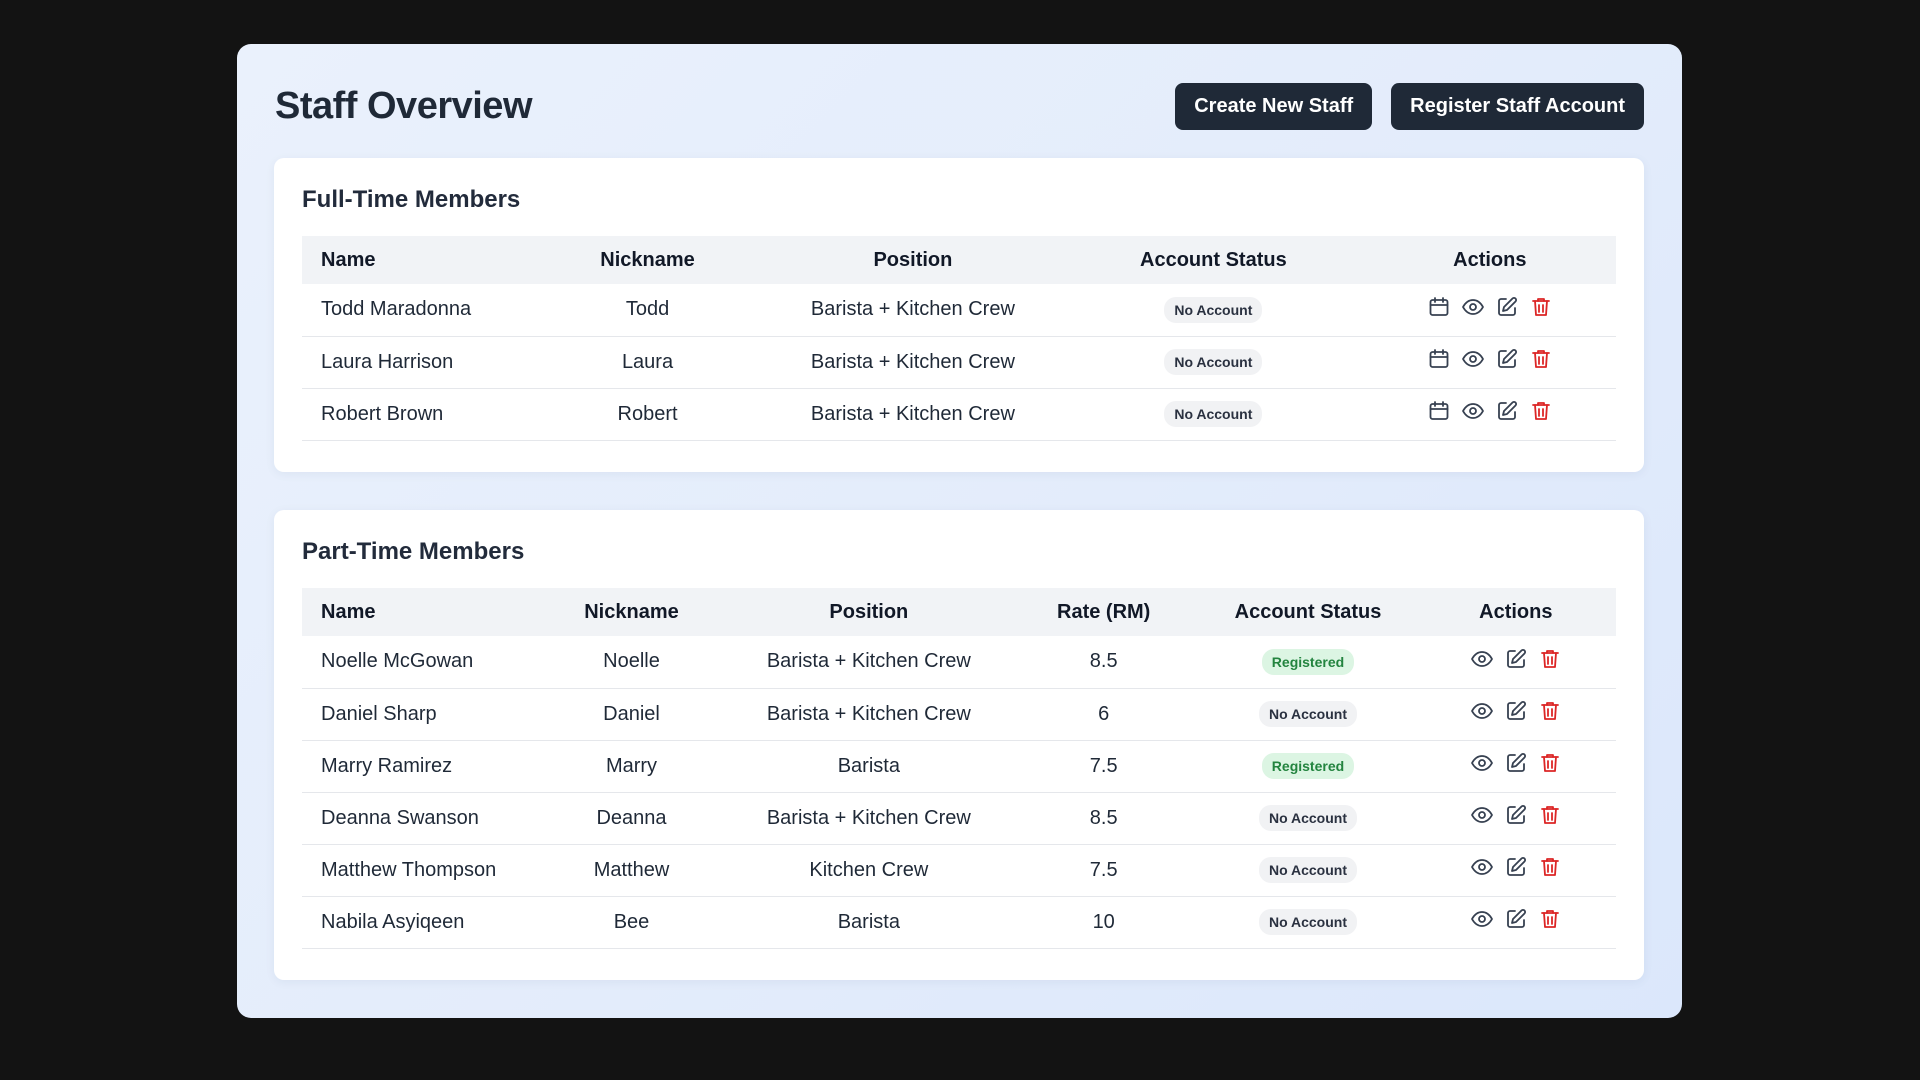  I want to click on cell-name: Nabila Asyiqeen, so click(417, 922).